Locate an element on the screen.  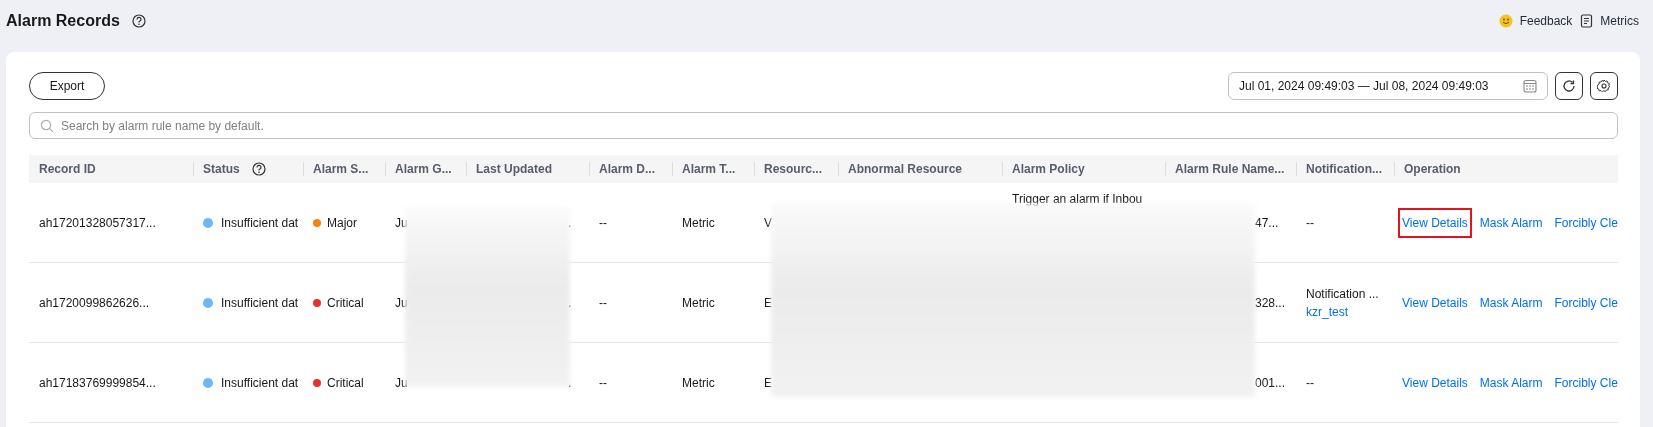
column-header: Abnormal Resource is located at coordinates (905, 169).